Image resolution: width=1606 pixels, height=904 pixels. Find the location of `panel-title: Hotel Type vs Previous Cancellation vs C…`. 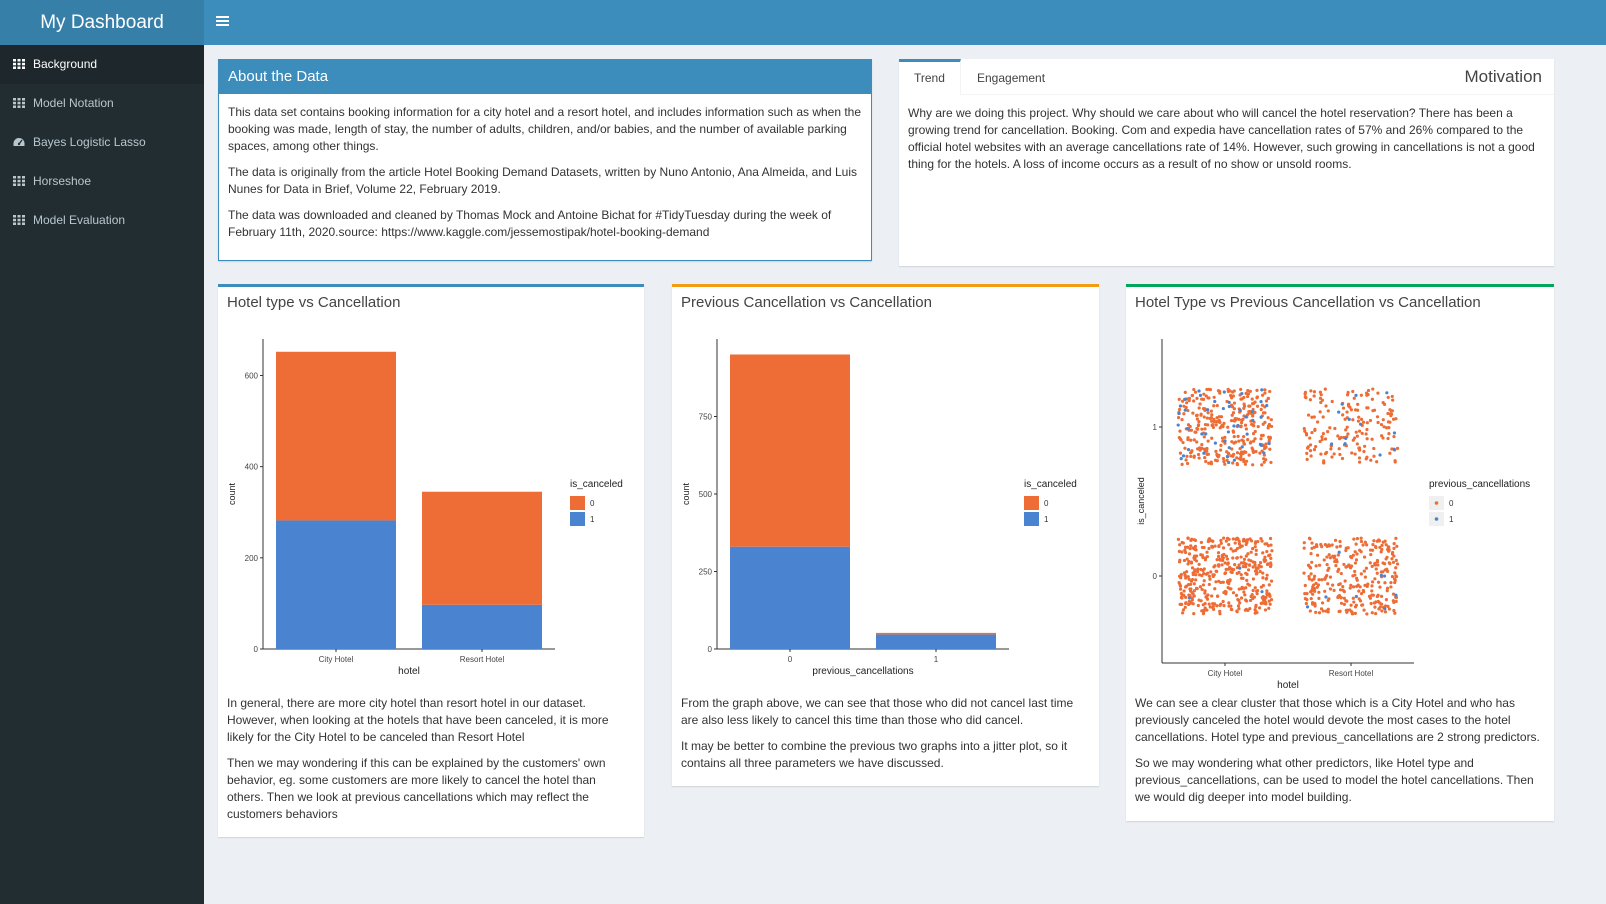

panel-title: Hotel Type vs Previous Cancellation vs C… is located at coordinates (1308, 302).